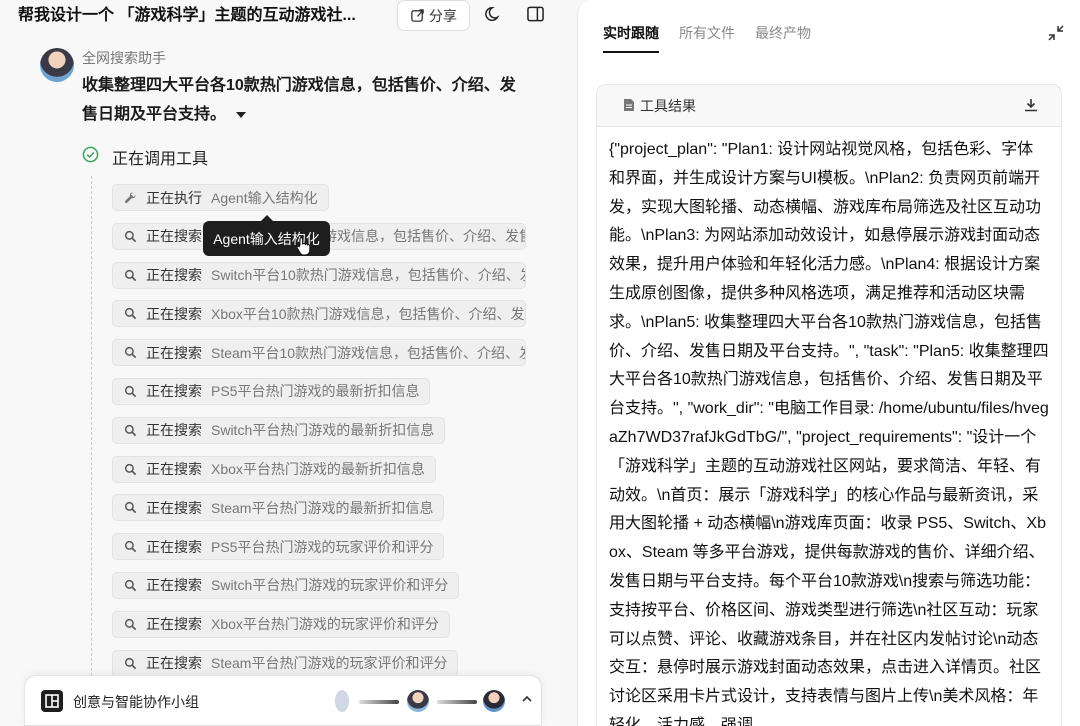 Image resolution: width=1080 pixels, height=726 pixels. What do you see at coordinates (90, 154) in the screenshot?
I see `check-circle-icon` at bounding box center [90, 154].